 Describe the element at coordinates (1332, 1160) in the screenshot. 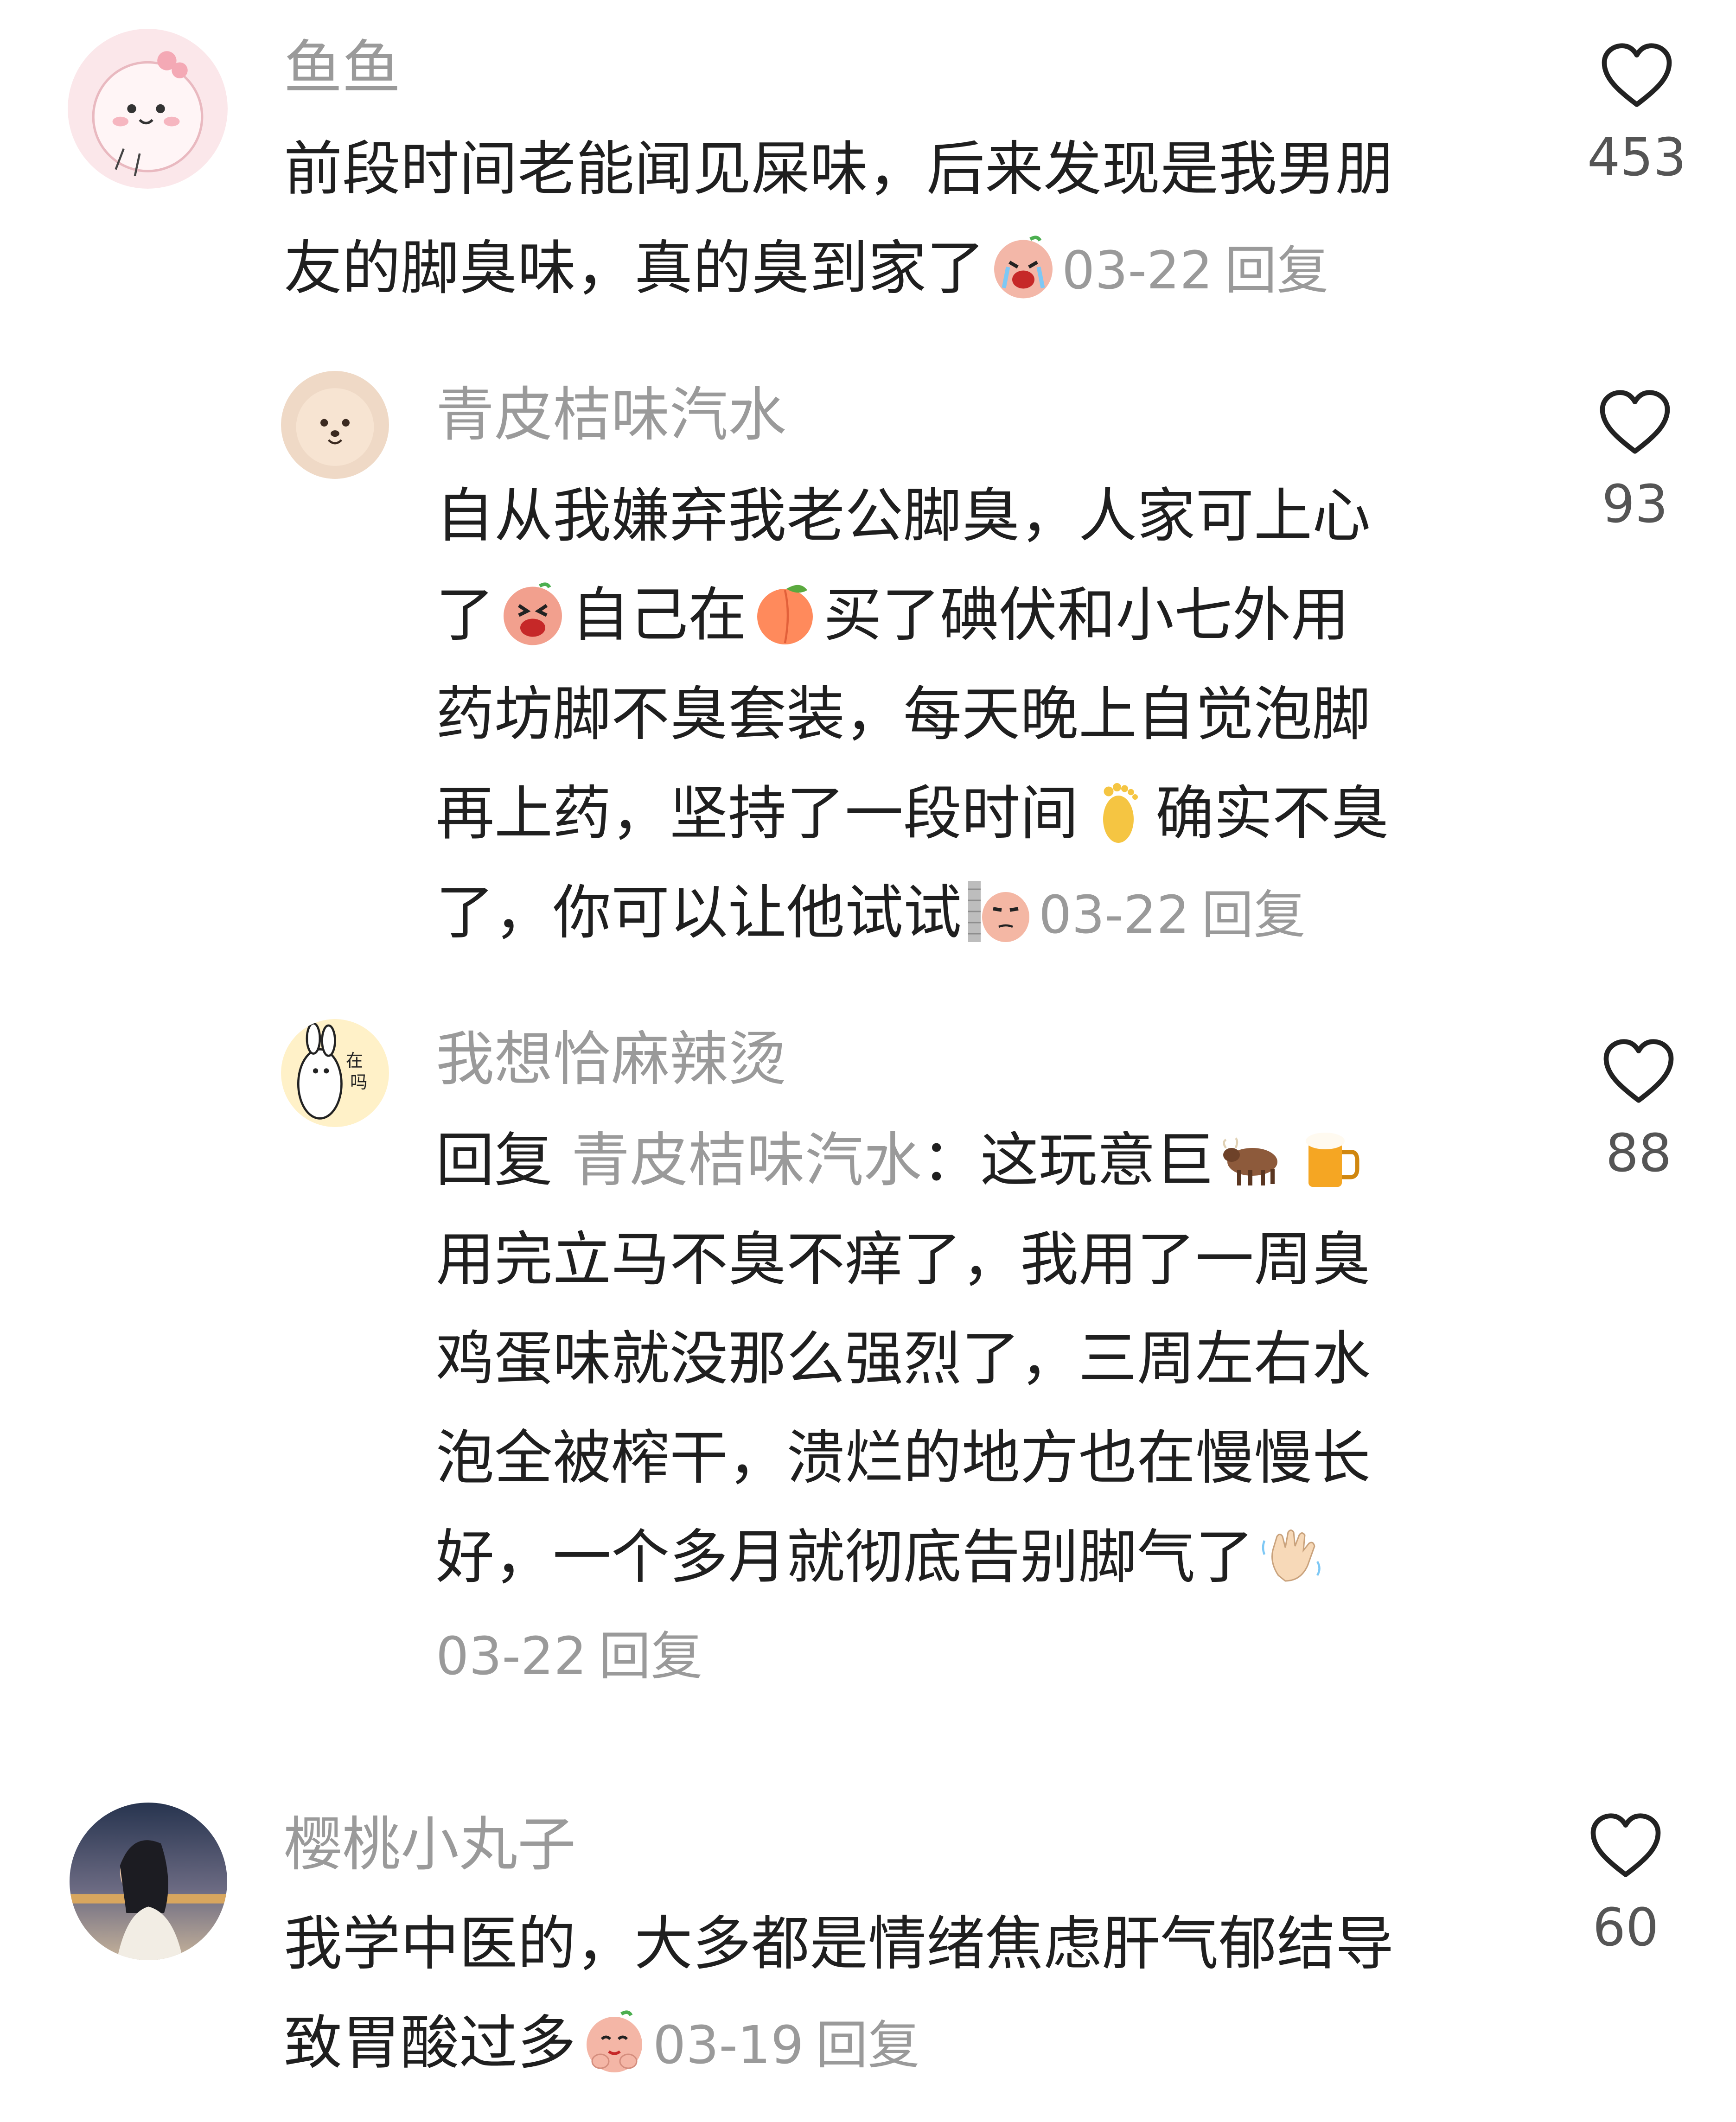

I see `beer-emoji` at that location.